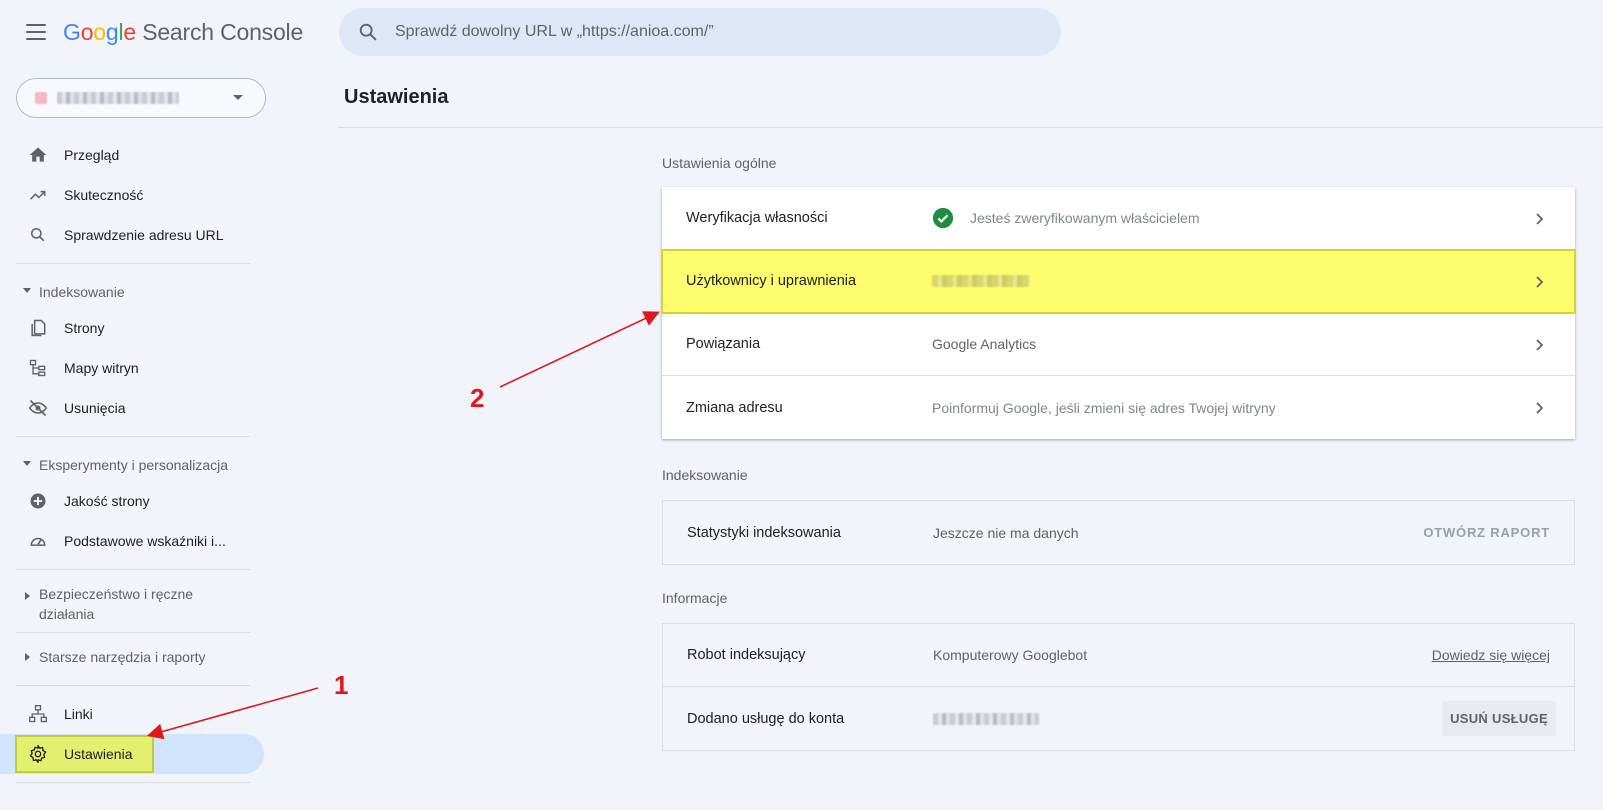 The height and width of the screenshot is (810, 1603). I want to click on open-report-button: OTWÓRZ RAPORT, so click(1486, 532).